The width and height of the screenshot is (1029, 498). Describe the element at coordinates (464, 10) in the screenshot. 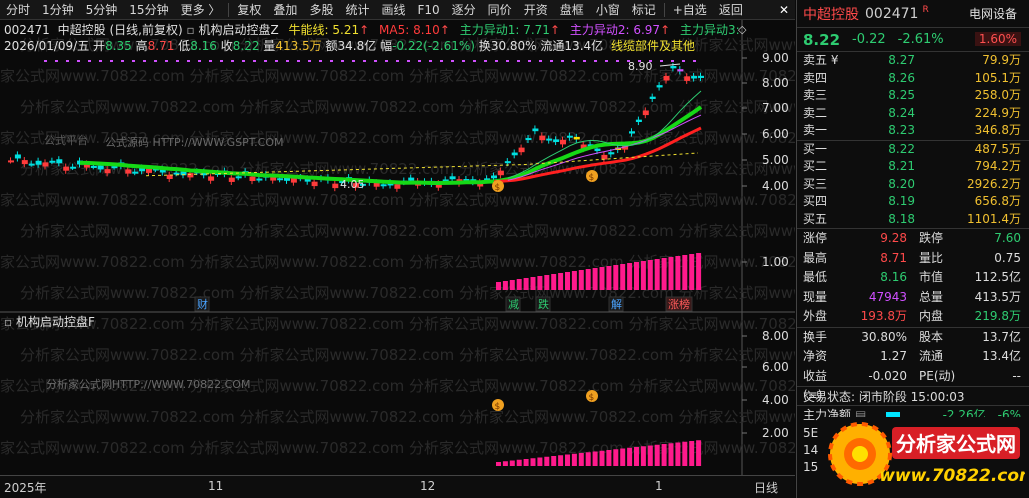

I see `toolbar-item-11: 逐分` at that location.